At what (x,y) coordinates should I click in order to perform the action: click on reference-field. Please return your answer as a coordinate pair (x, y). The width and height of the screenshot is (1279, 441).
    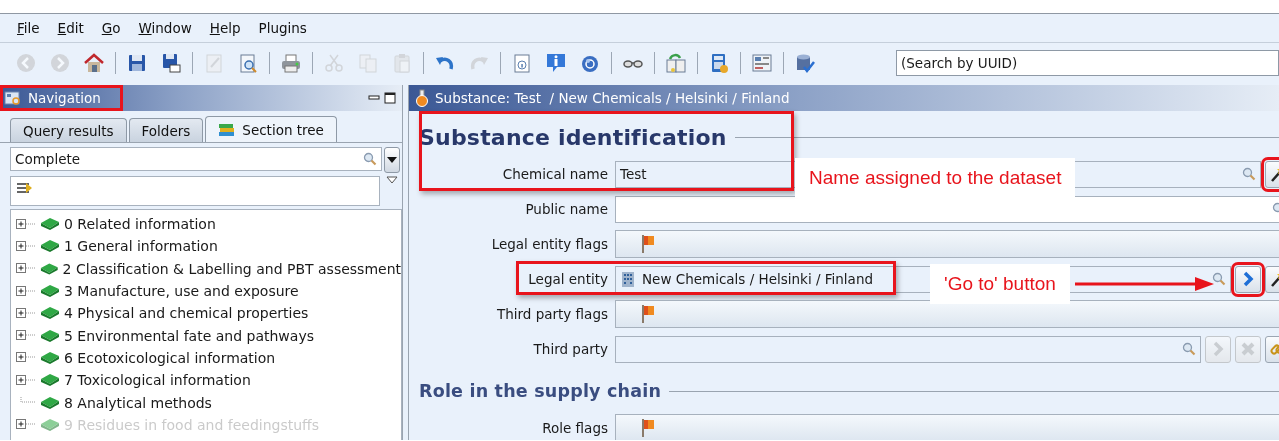
    Looking at the image, I should click on (908, 349).